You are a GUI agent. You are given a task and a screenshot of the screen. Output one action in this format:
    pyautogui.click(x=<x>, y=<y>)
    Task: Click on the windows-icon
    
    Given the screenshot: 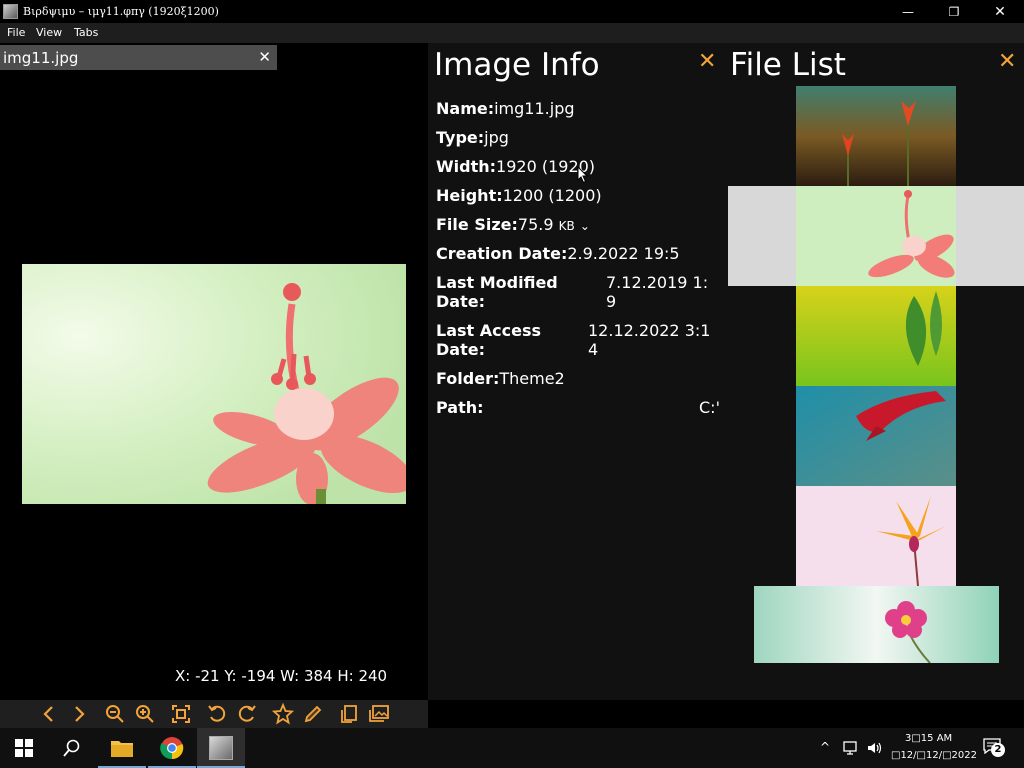 What is the action you would take?
    pyautogui.click(x=24, y=748)
    